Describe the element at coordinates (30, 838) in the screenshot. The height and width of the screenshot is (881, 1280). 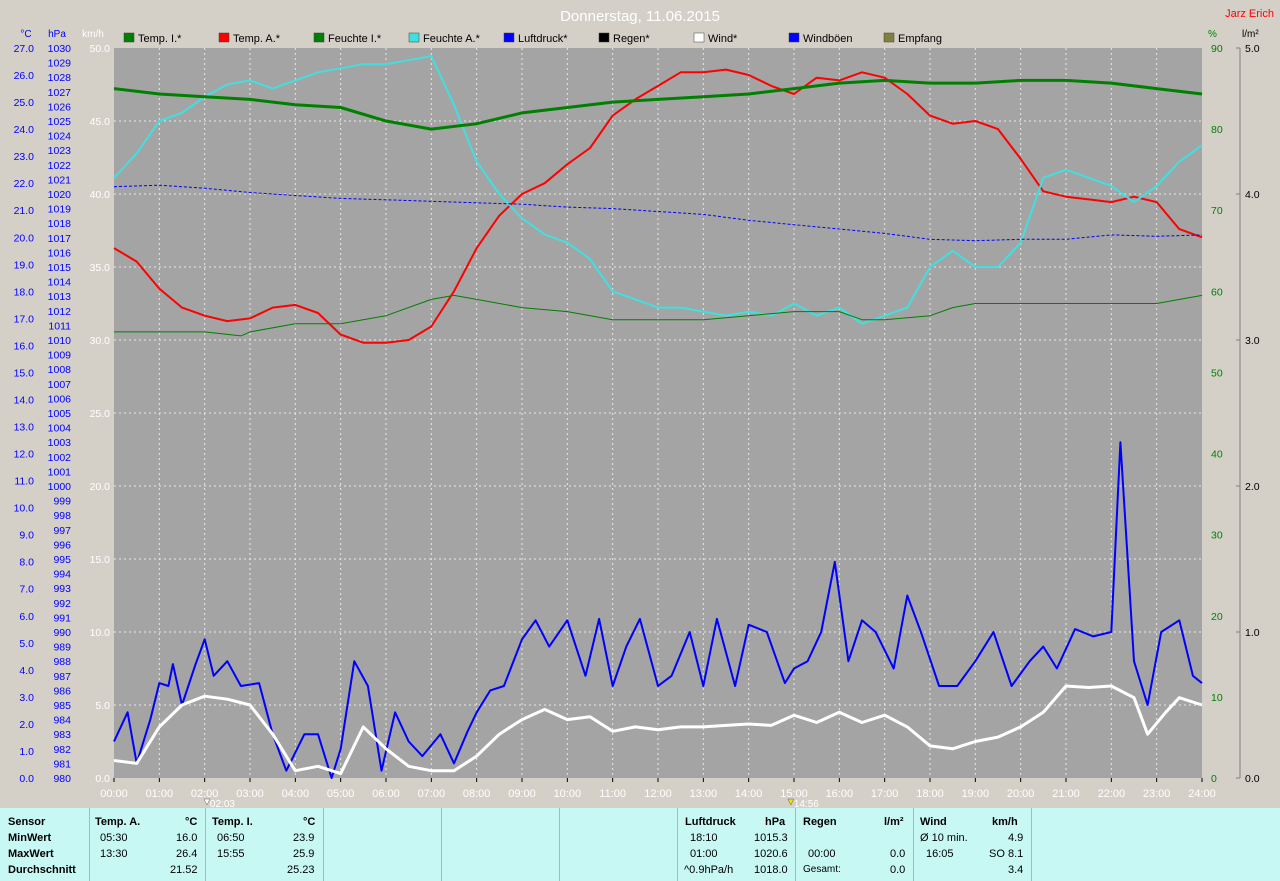
I see `row-min-label: MinWert` at that location.